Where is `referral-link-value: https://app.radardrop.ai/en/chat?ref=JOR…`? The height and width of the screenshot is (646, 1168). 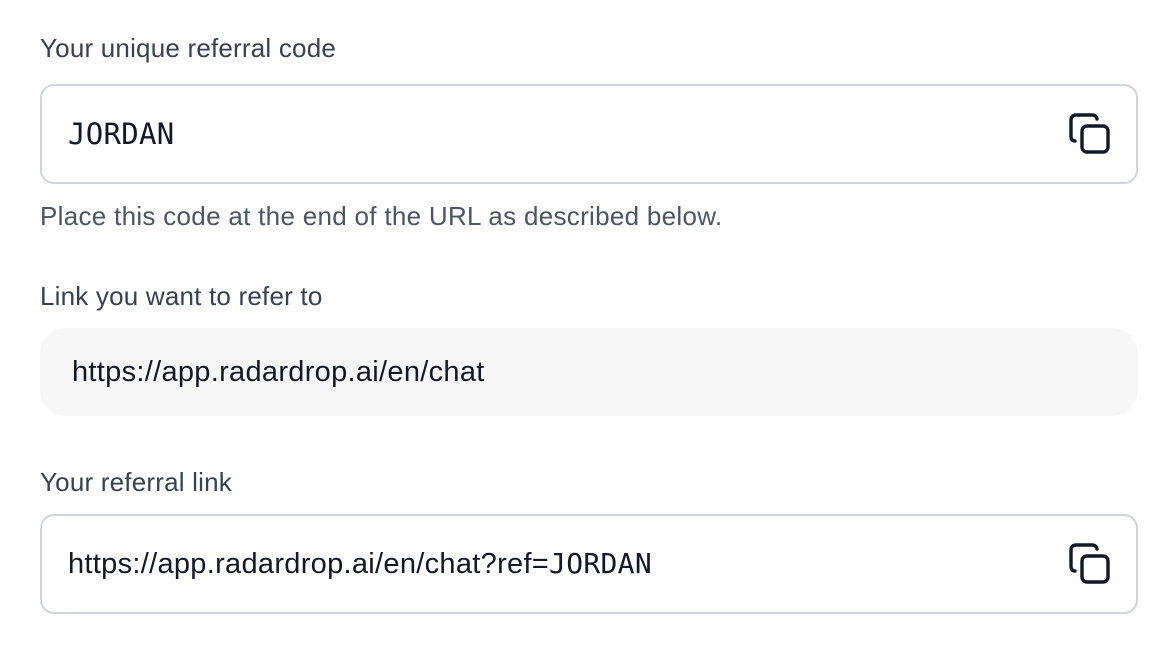
referral-link-value: https://app.radardrop.ai/en/chat?ref=JOR… is located at coordinates (360, 564).